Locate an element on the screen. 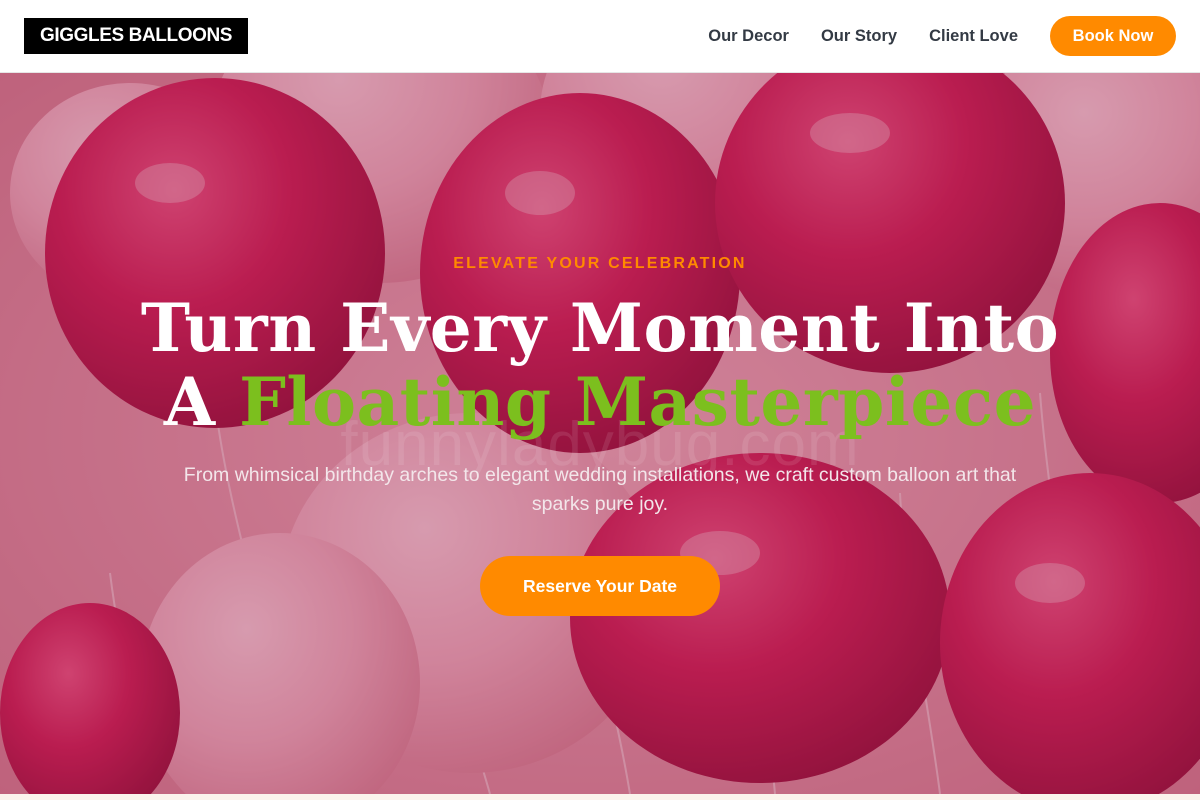 The image size is (1200, 800). main-nav: Our Decor Our Story Client Love Book Now is located at coordinates (942, 36).